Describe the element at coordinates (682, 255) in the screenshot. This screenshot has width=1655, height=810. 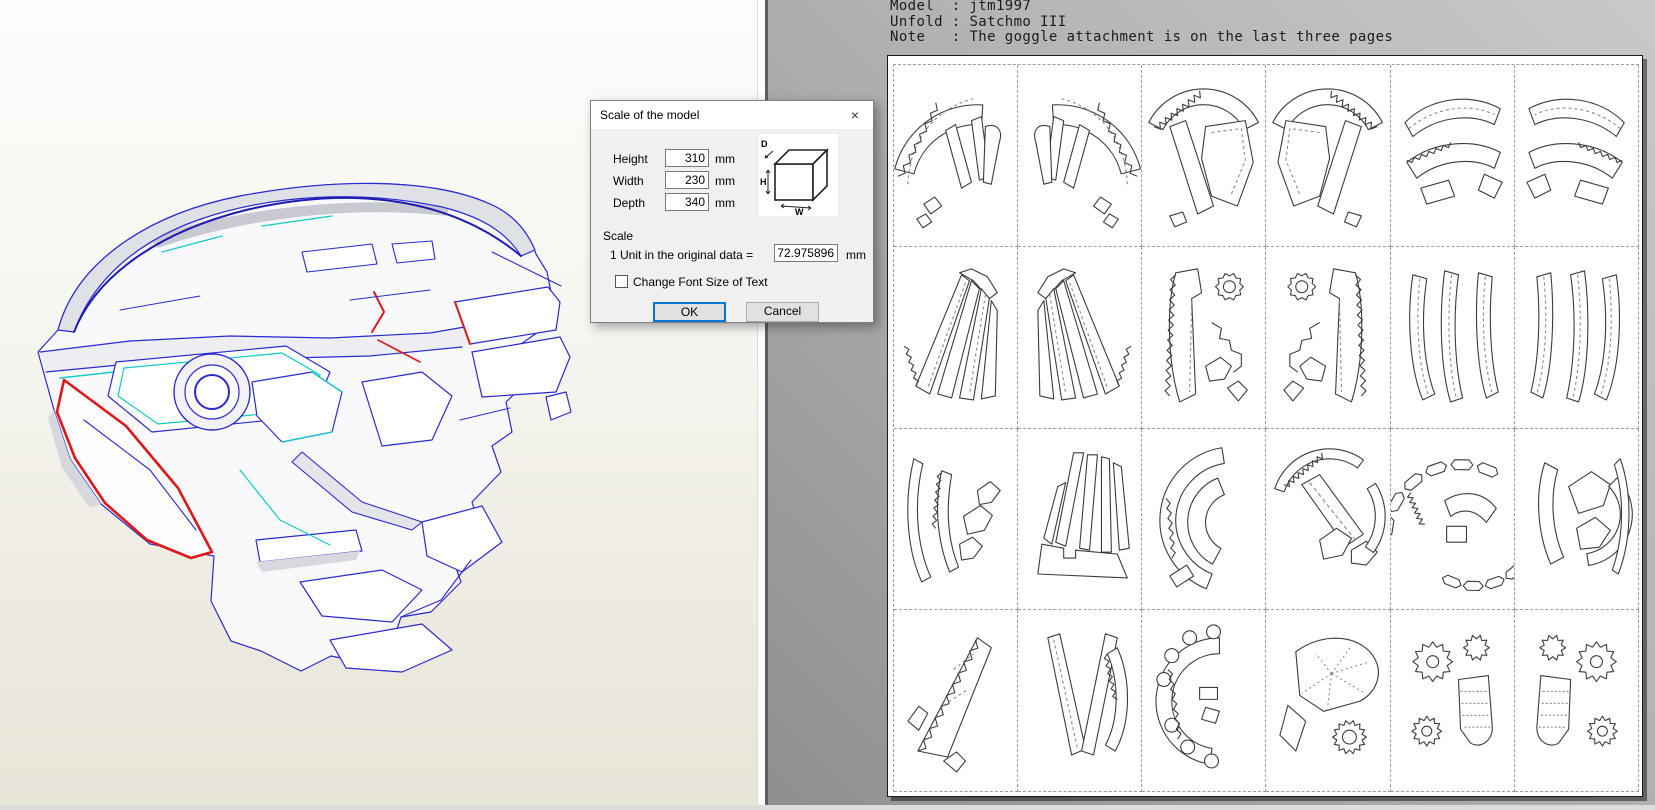
I see `scale-unit-label: 1 Unit in the original data =` at that location.